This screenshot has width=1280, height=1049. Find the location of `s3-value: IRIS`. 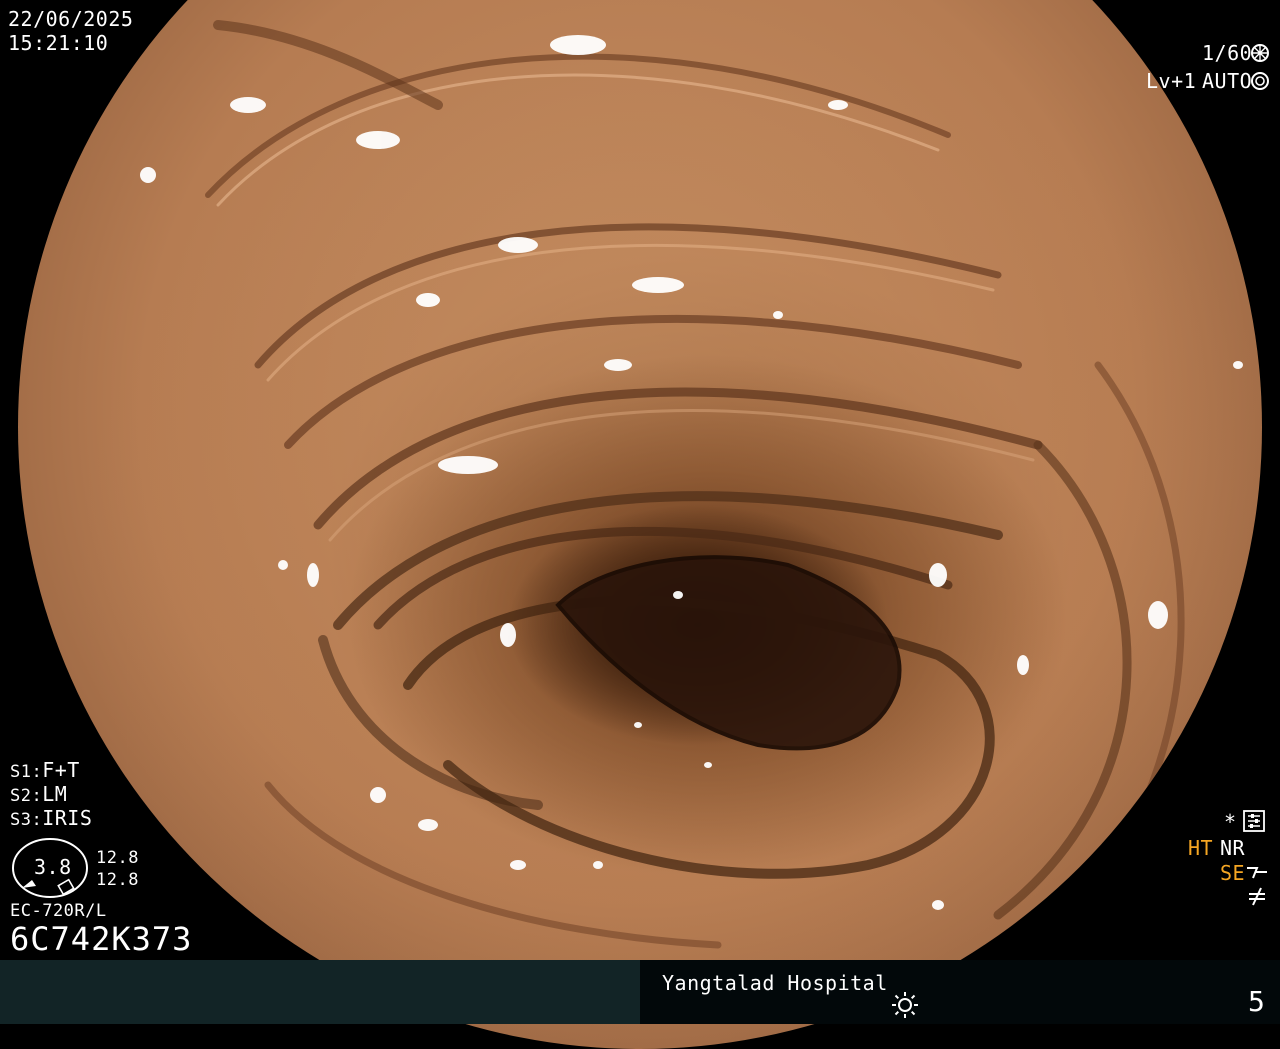

s3-value: IRIS is located at coordinates (67, 818).